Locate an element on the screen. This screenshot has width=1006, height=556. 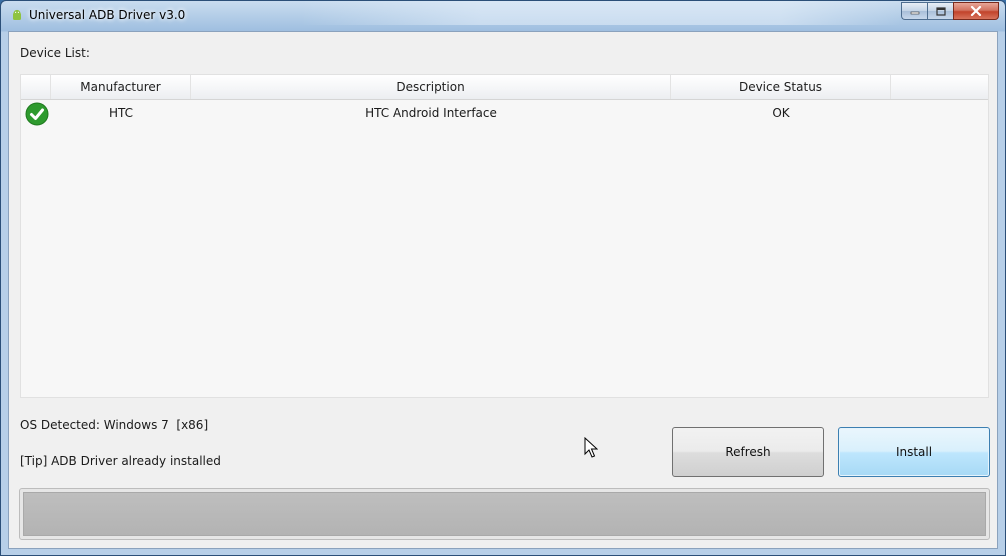
close-button is located at coordinates (976, 11).